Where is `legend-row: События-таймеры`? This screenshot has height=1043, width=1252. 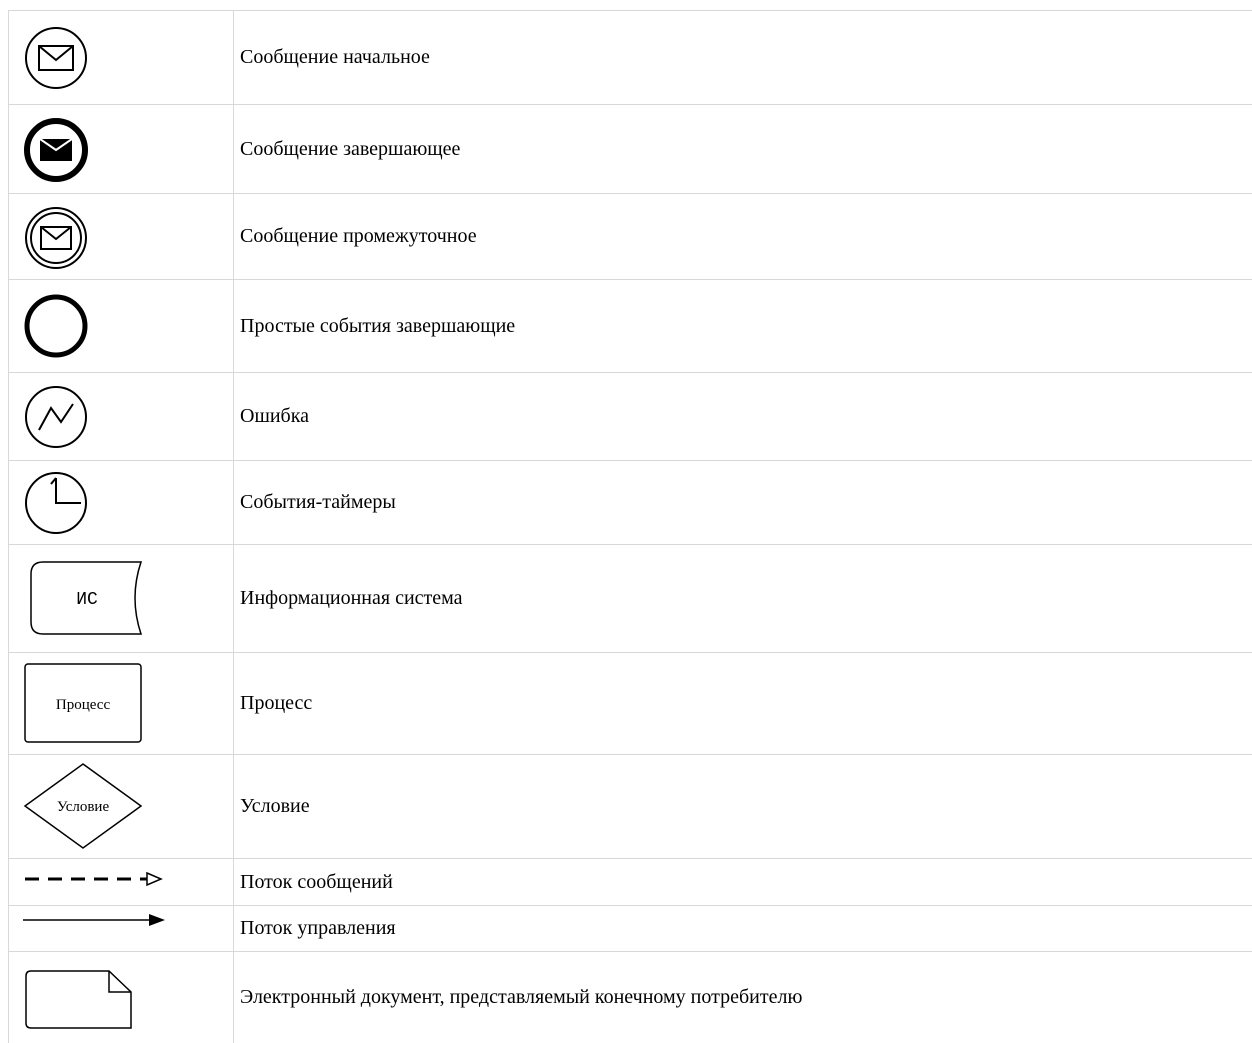
legend-row: События-таймеры is located at coordinates (630, 503).